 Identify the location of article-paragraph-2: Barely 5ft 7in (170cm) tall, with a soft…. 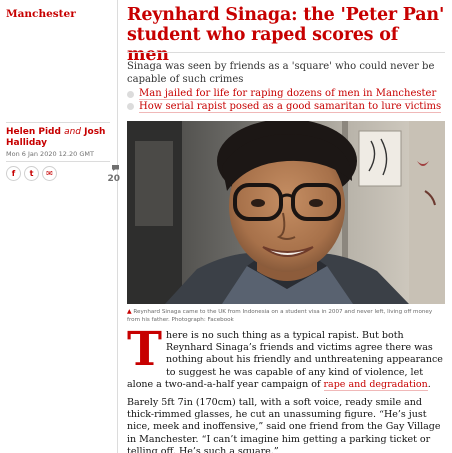
(284, 425).